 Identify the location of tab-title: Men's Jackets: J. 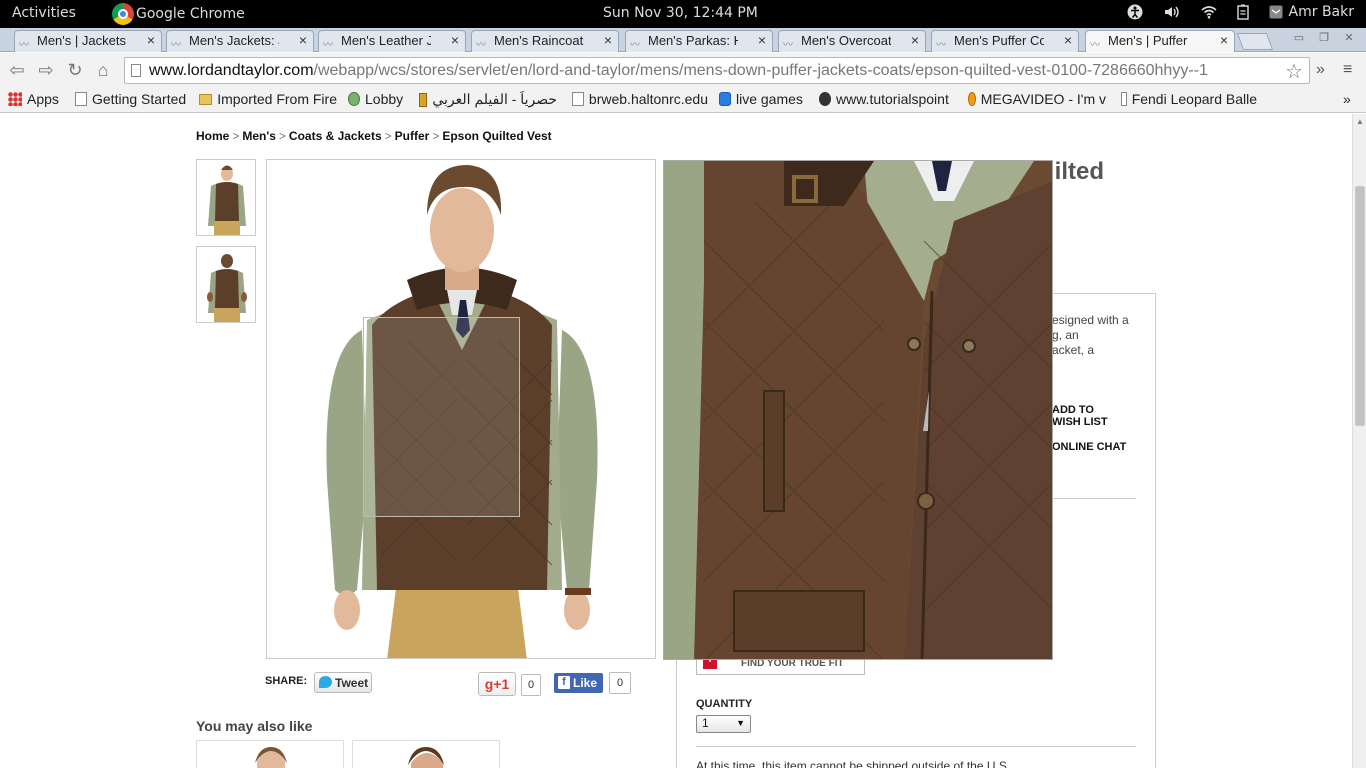
(234, 40).